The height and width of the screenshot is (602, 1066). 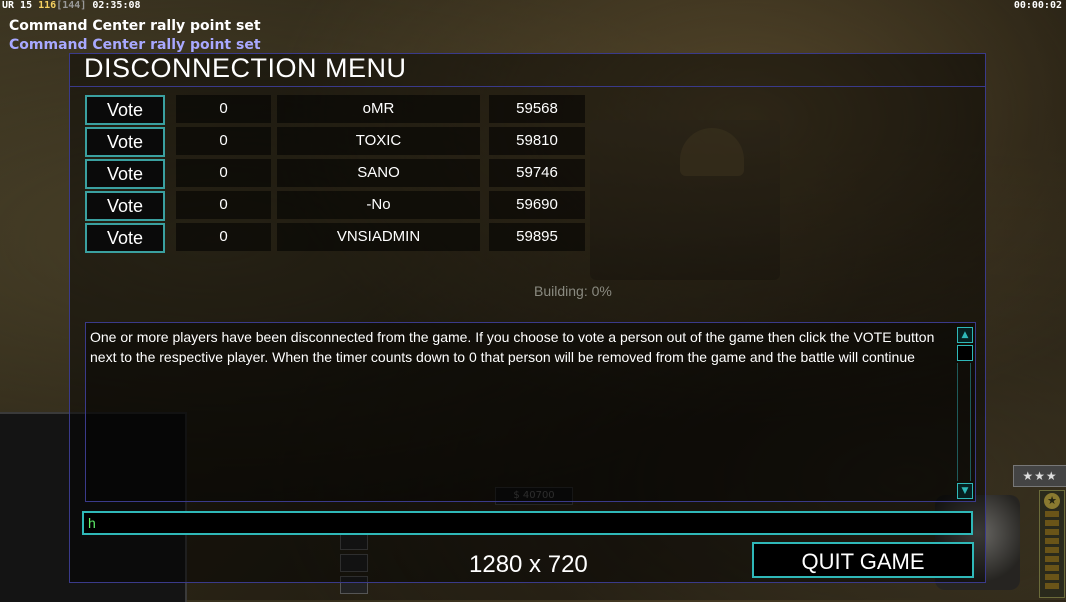 What do you see at coordinates (537, 141) in the screenshot?
I see `player-timer: 59810` at bounding box center [537, 141].